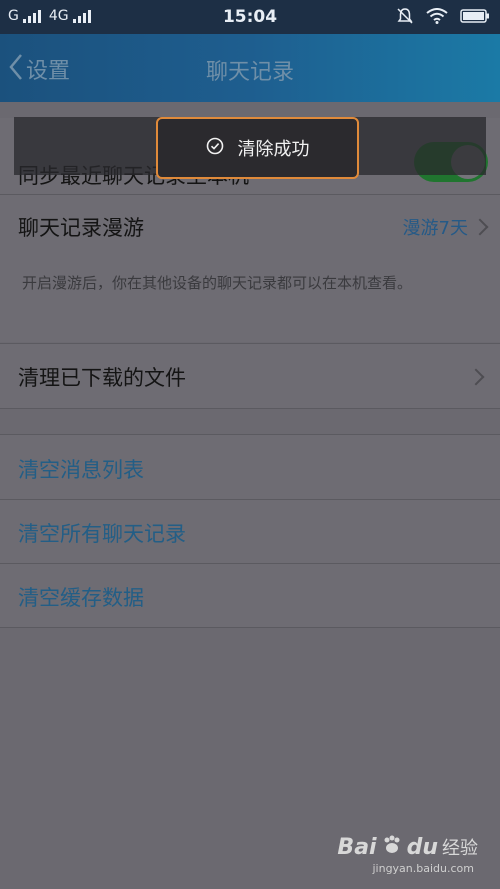 This screenshot has width=500, height=889. What do you see at coordinates (250, 17) in the screenshot?
I see `status-bar: G 4G 15:04` at bounding box center [250, 17].